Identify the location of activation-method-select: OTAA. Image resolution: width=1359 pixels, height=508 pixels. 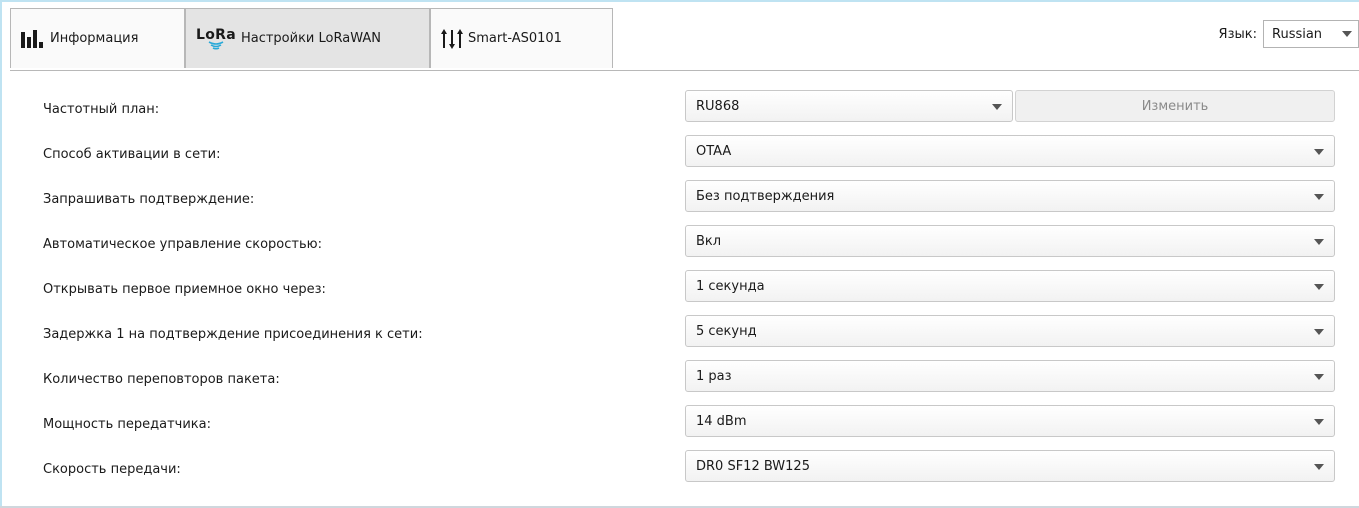
(1010, 151).